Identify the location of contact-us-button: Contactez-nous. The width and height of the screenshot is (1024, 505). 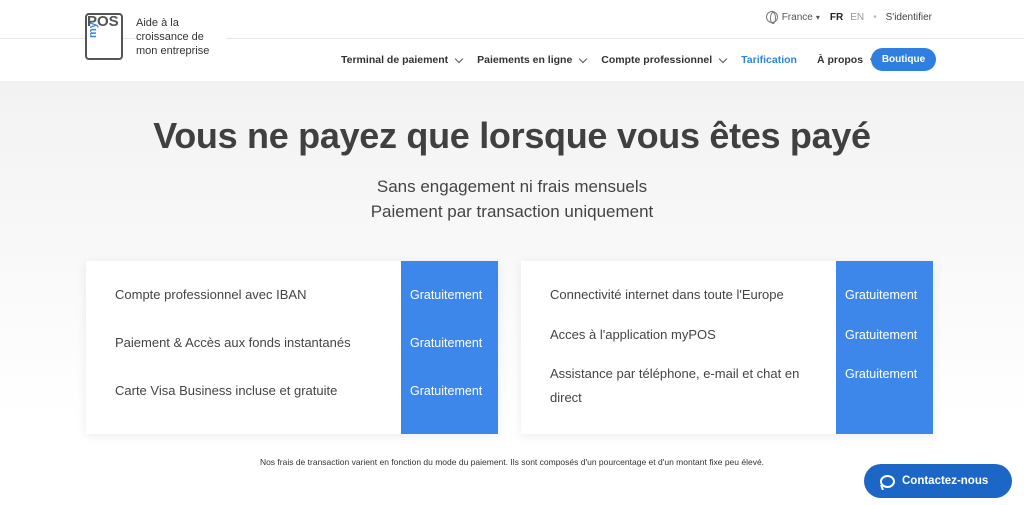
(938, 481).